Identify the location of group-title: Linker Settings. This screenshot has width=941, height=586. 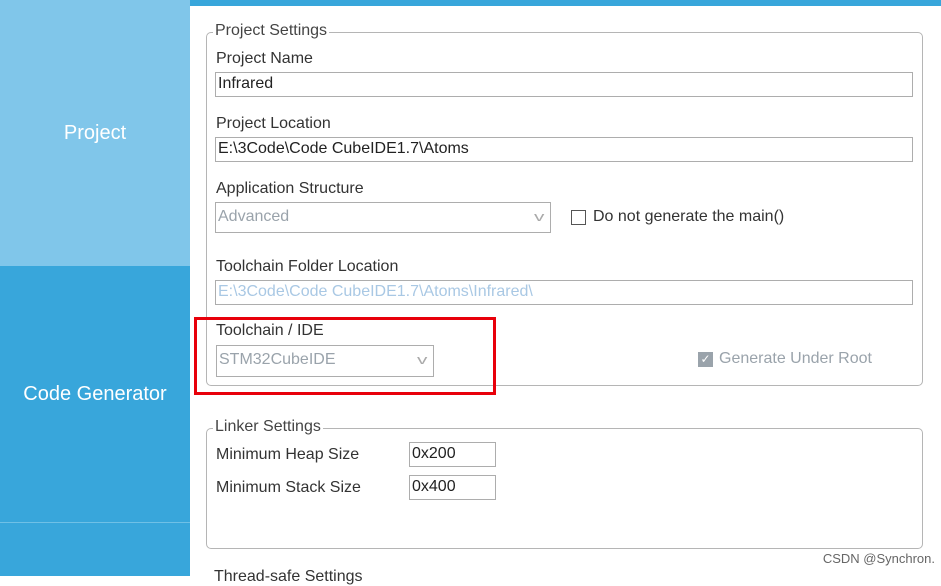
(268, 427).